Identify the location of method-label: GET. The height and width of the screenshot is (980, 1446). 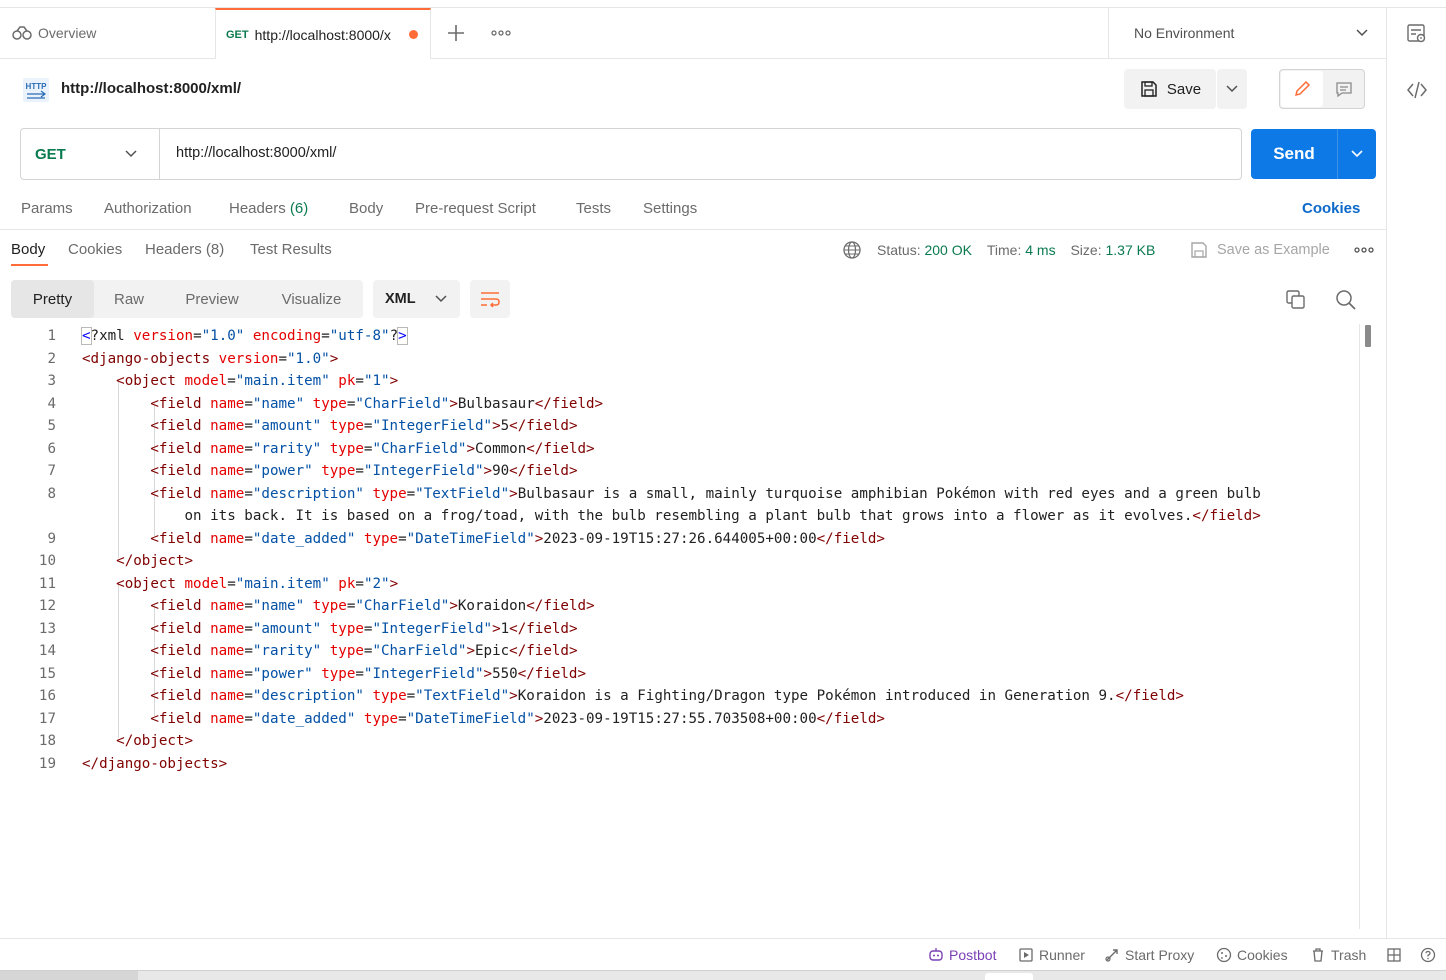
(50, 154).